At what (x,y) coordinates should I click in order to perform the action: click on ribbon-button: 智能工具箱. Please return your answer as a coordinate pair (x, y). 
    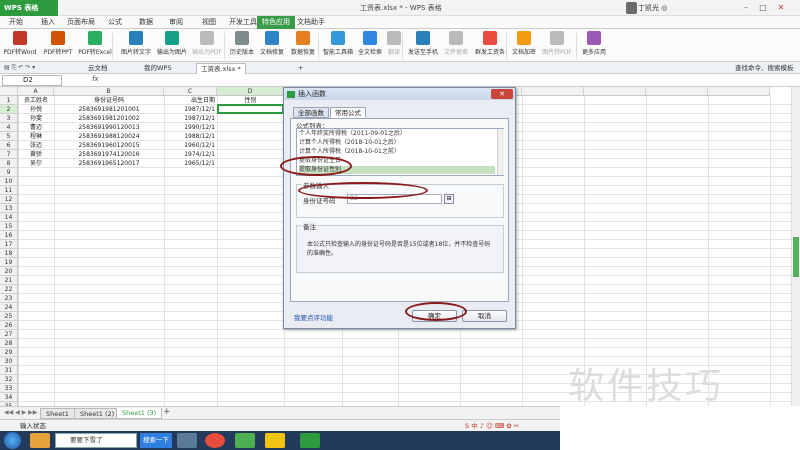
    Looking at the image, I should click on (338, 46).